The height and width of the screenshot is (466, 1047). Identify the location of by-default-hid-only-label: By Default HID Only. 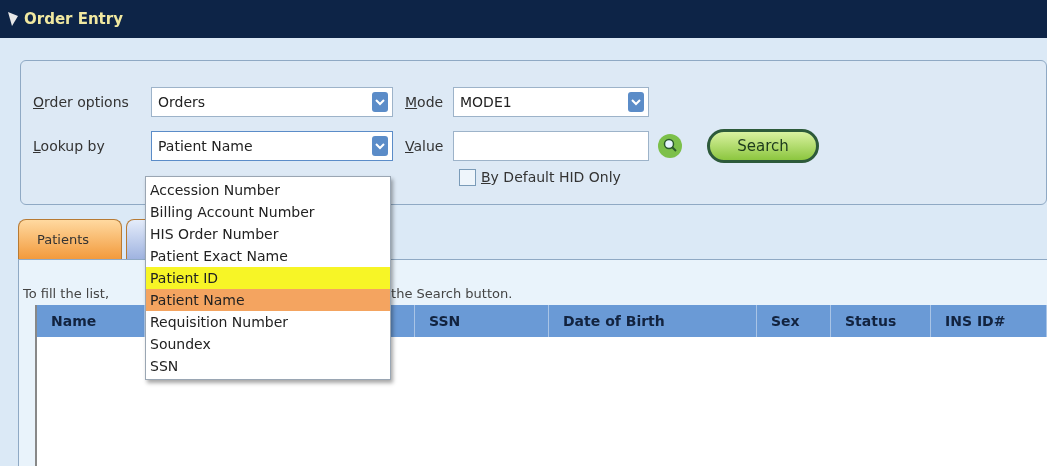
(551, 177).